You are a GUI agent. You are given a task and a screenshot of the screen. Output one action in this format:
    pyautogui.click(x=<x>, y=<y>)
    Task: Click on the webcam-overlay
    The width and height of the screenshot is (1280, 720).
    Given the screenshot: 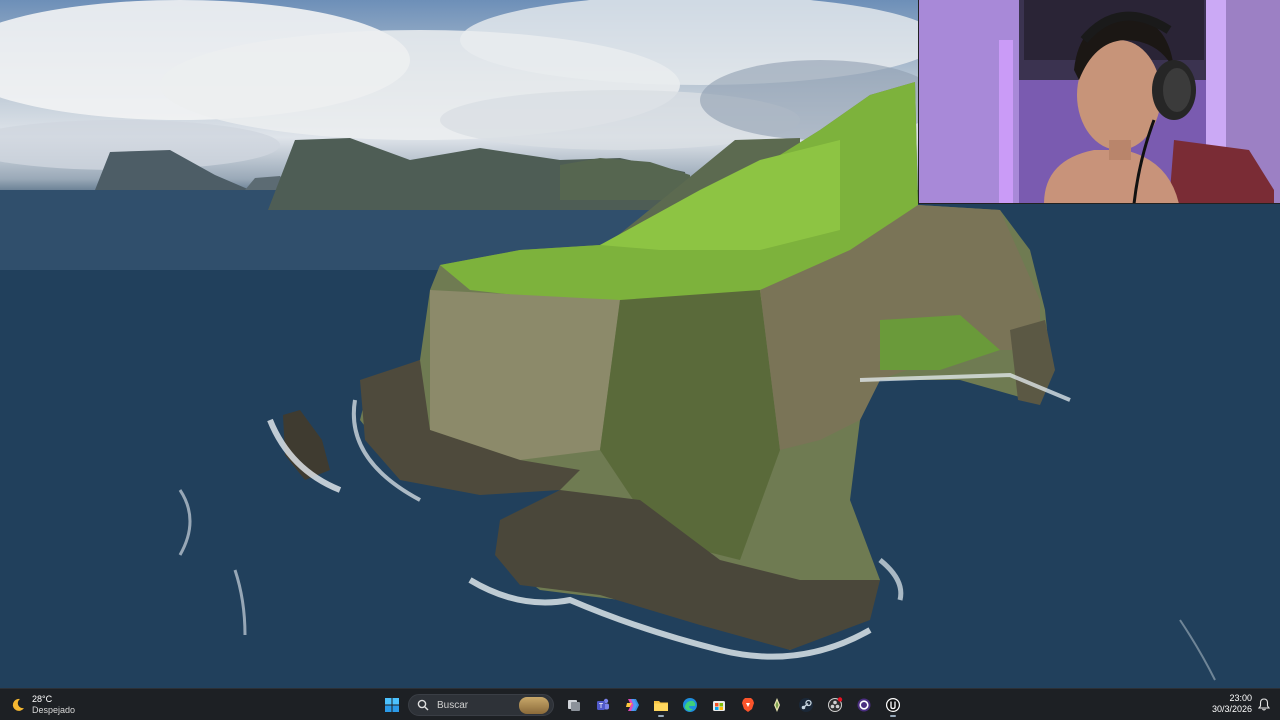 What is the action you would take?
    pyautogui.click(x=1099, y=102)
    